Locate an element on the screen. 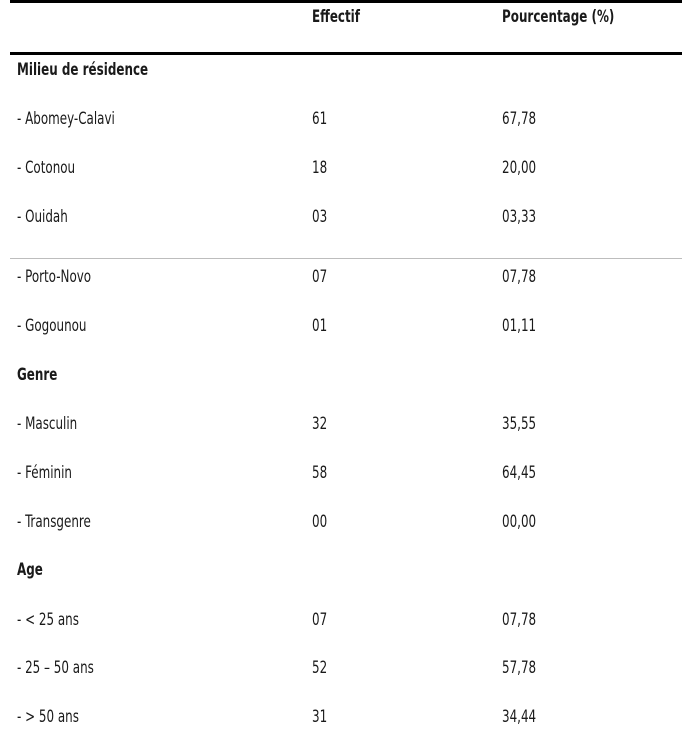 This screenshot has width=682, height=749. row-label: - Abomey-Calavi is located at coordinates (66, 119).